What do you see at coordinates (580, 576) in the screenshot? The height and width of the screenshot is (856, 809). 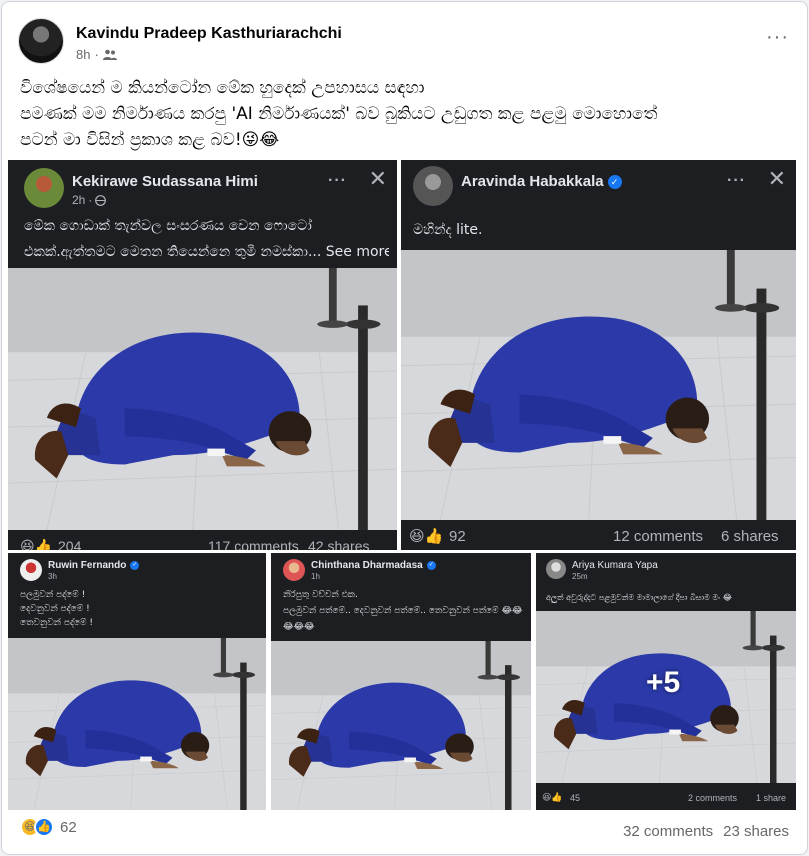 I see `shot-time: 25m` at bounding box center [580, 576].